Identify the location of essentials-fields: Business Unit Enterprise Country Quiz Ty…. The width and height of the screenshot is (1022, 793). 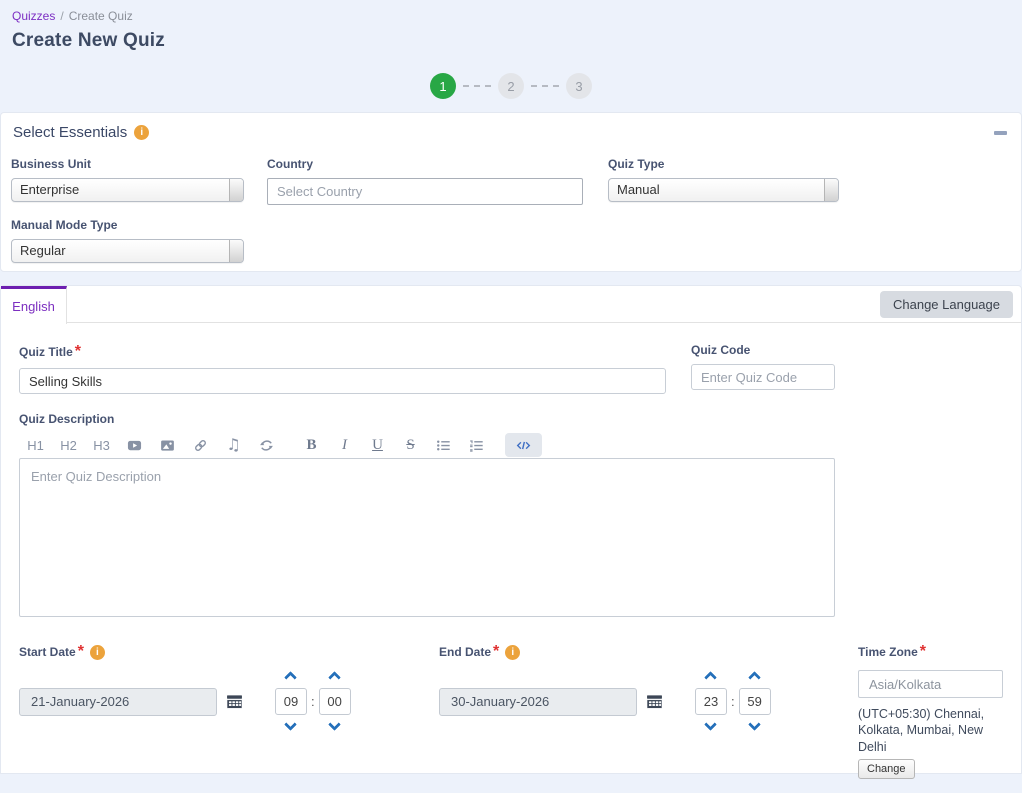
(511, 205).